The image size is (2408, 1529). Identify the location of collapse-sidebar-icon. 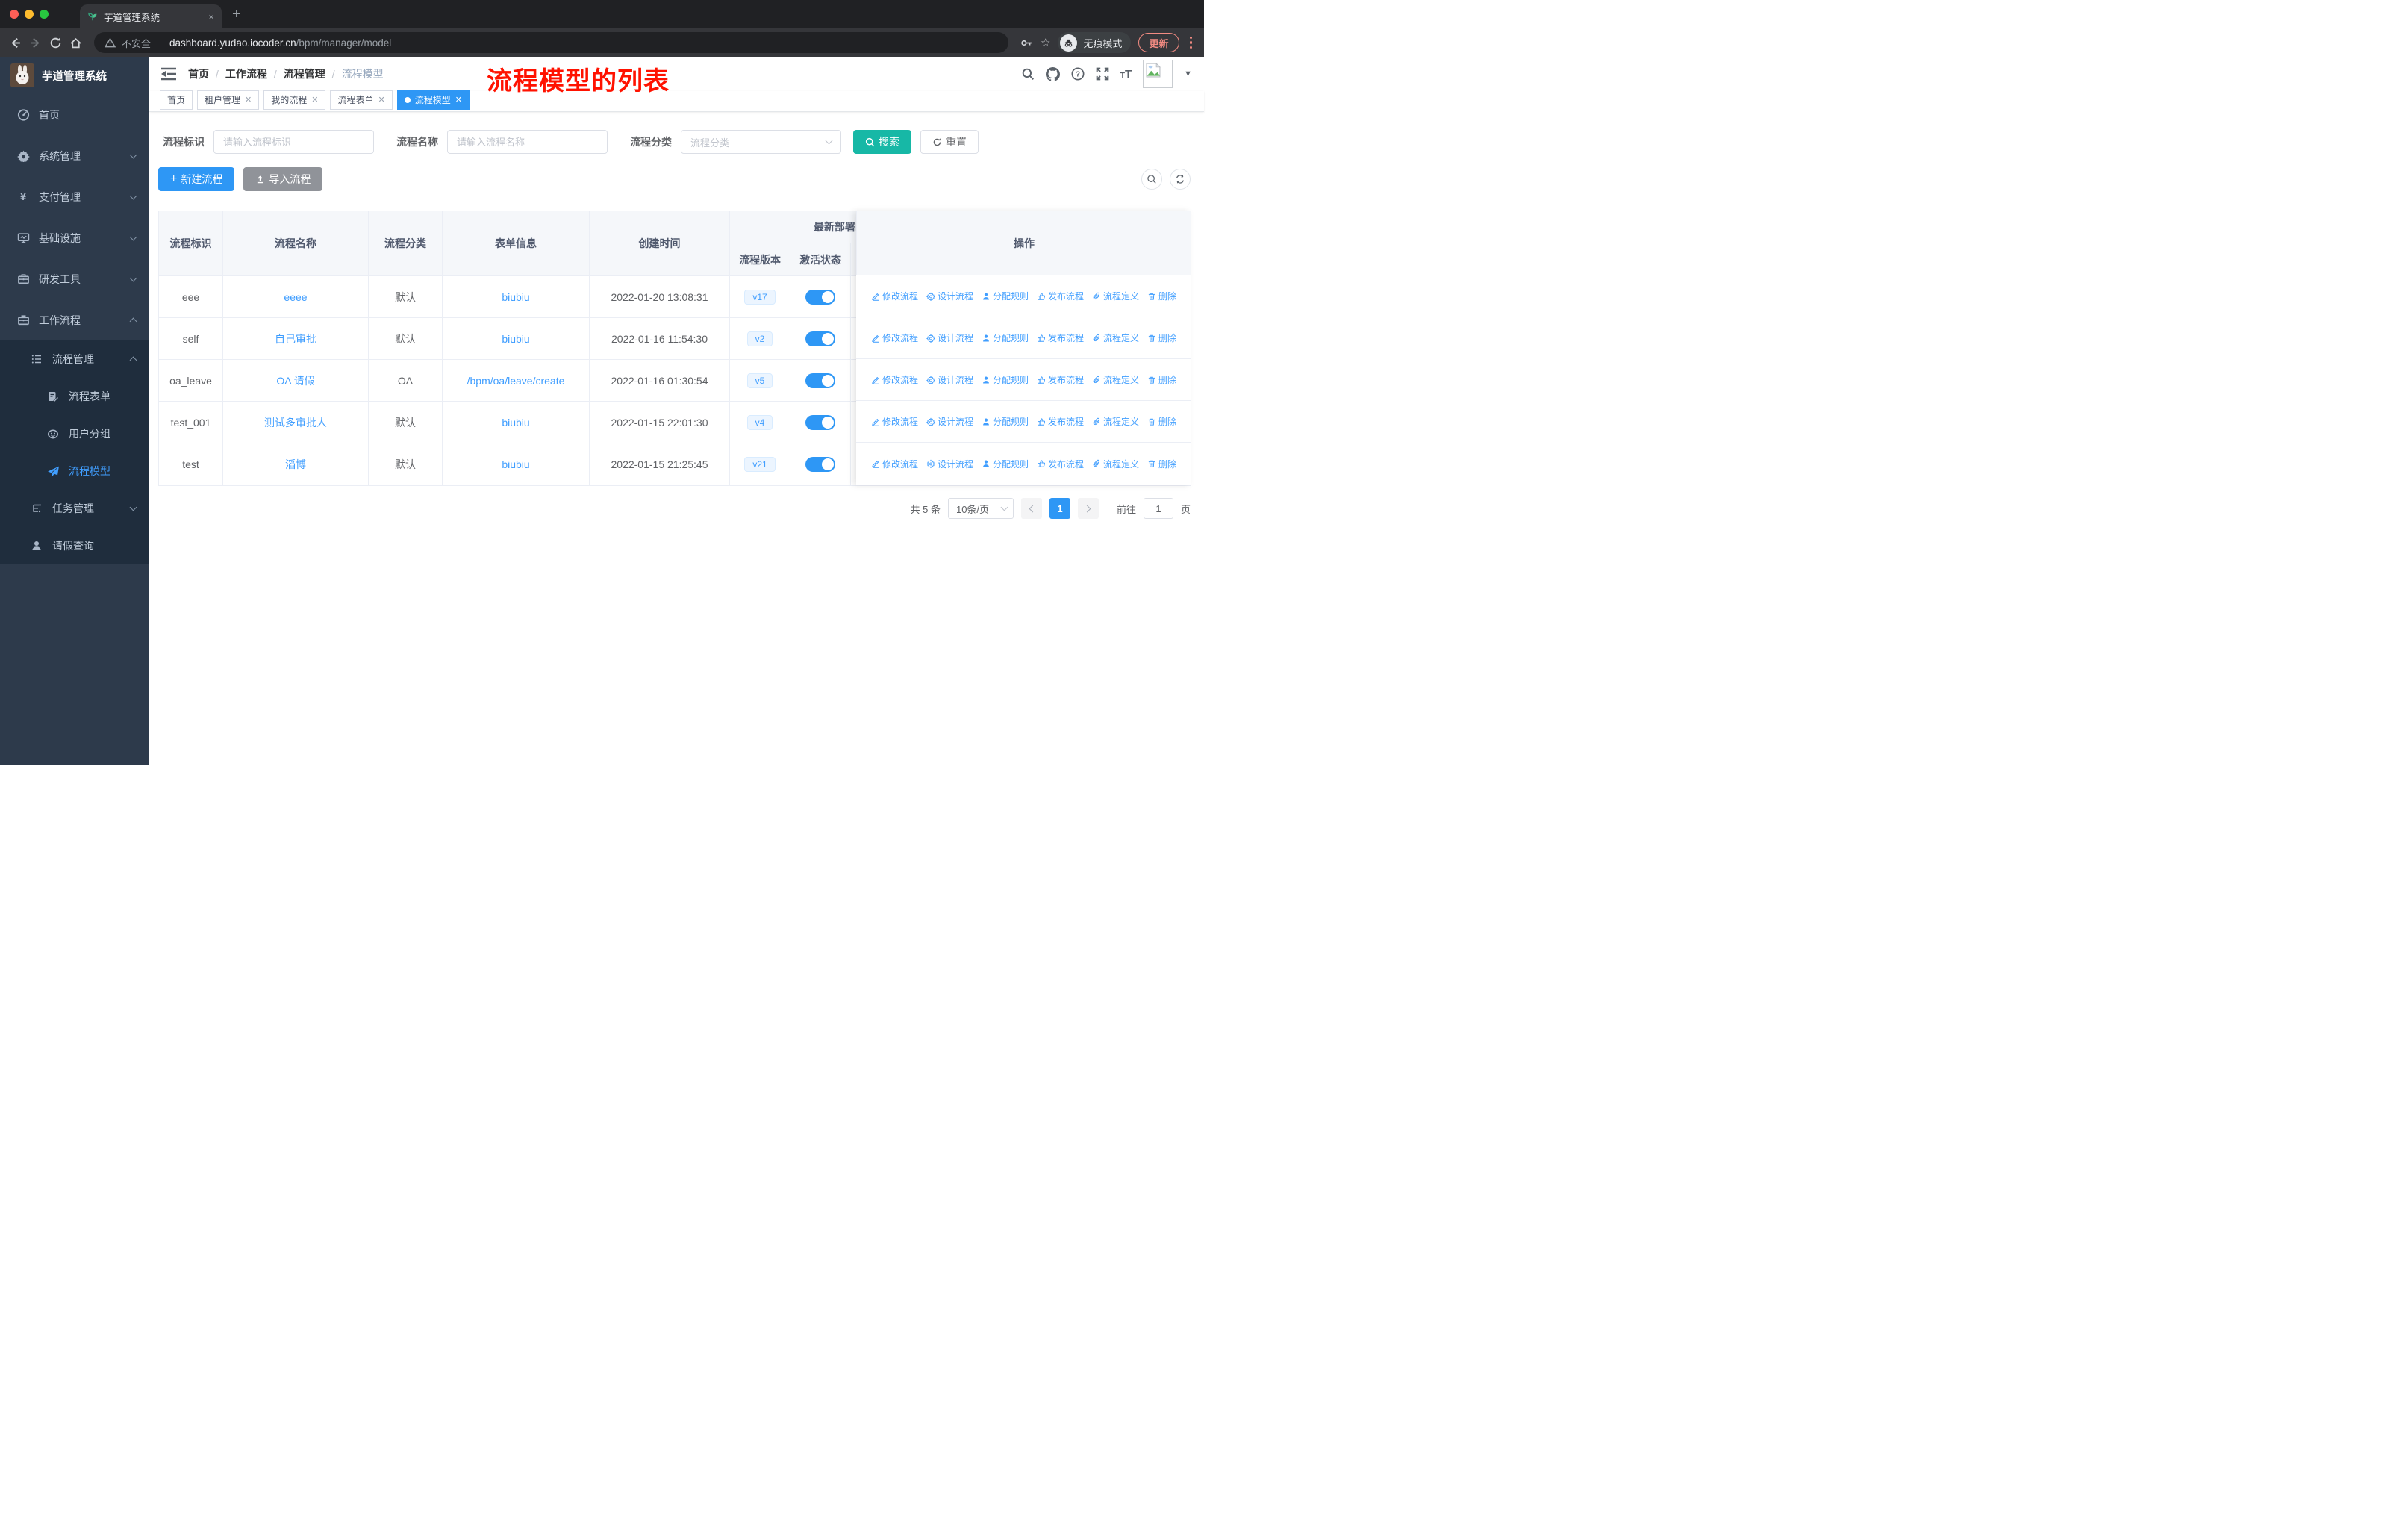
(168, 74).